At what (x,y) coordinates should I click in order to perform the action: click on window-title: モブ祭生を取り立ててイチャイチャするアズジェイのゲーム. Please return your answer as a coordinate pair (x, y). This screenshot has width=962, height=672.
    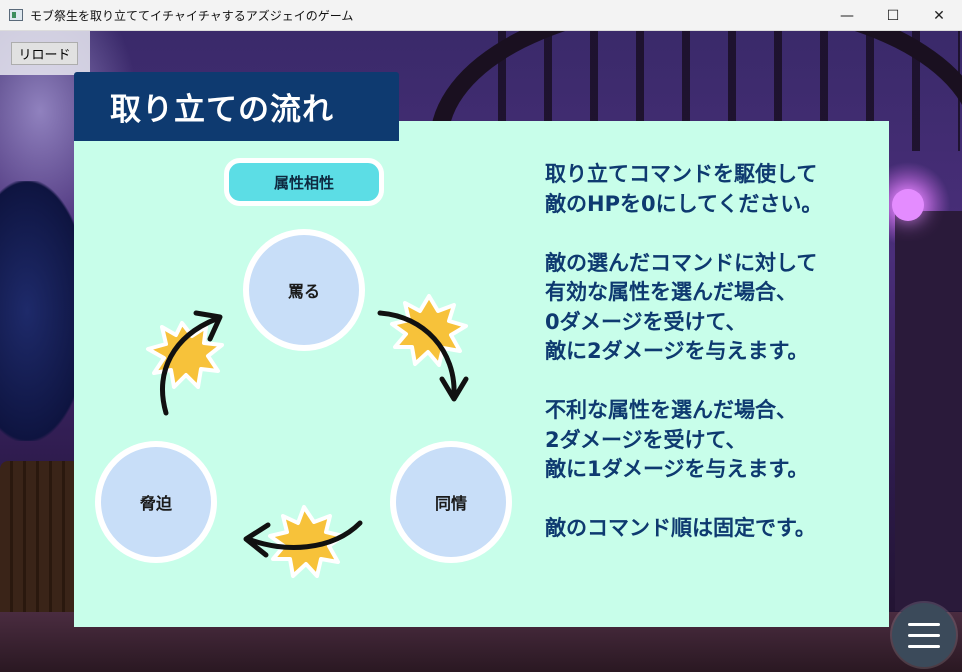
    Looking at the image, I should click on (192, 15).